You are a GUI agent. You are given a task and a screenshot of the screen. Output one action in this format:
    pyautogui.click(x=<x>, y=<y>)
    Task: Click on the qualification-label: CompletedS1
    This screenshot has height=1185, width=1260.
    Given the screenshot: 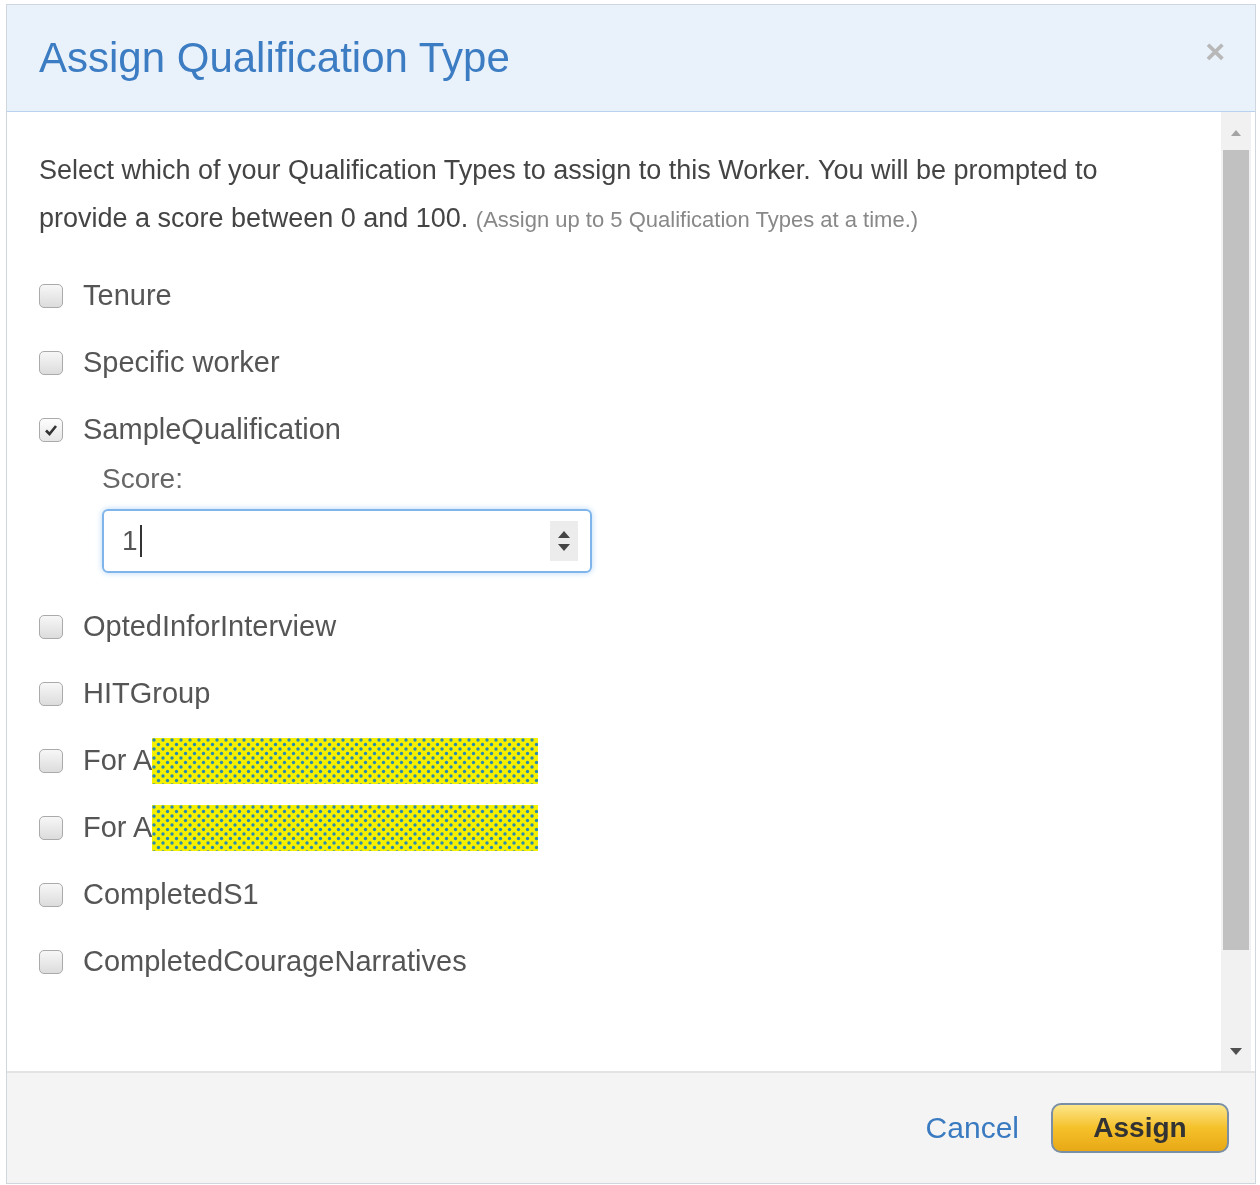 What is the action you would take?
    pyautogui.click(x=171, y=894)
    